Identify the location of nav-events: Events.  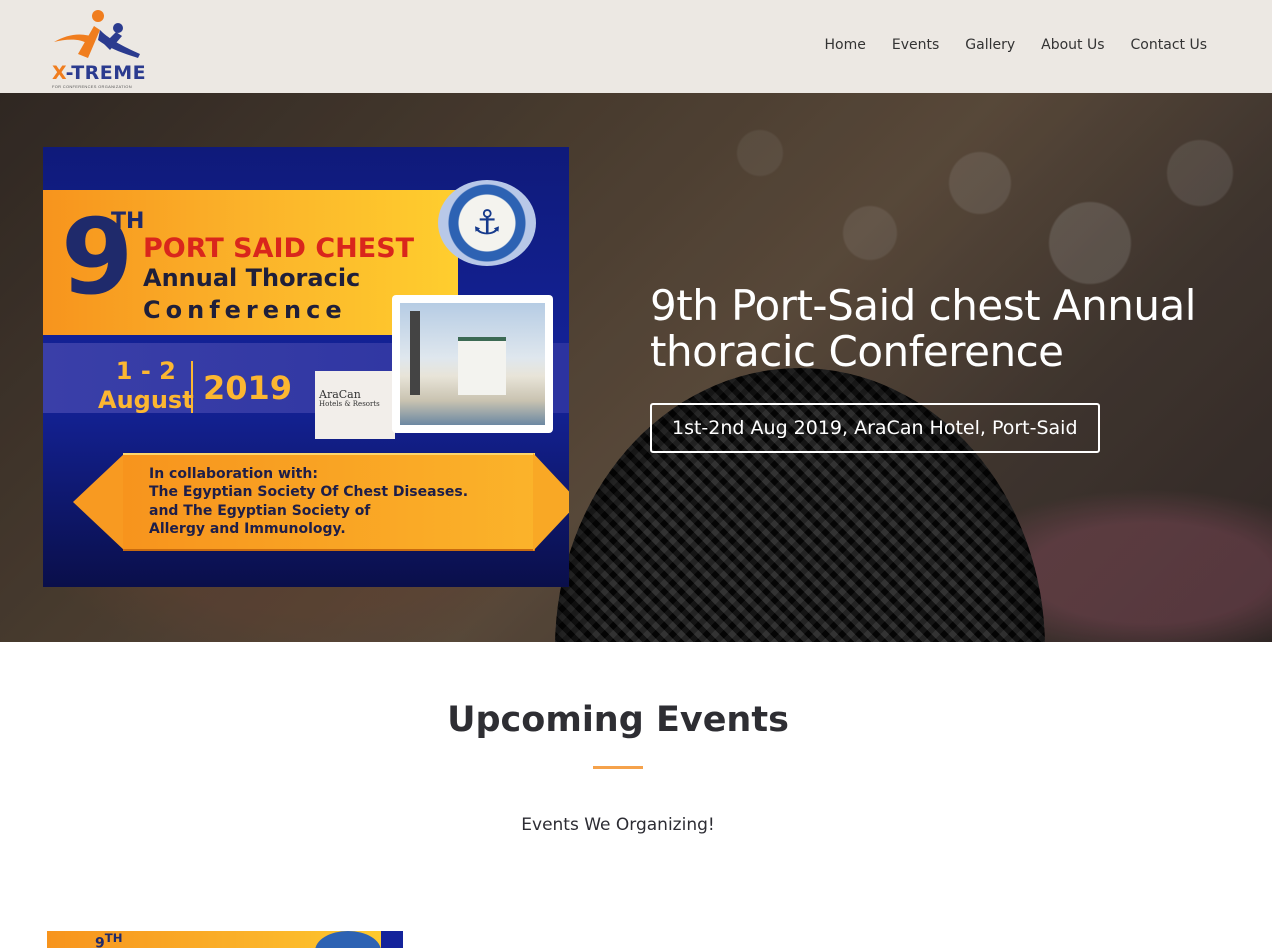
(915, 45).